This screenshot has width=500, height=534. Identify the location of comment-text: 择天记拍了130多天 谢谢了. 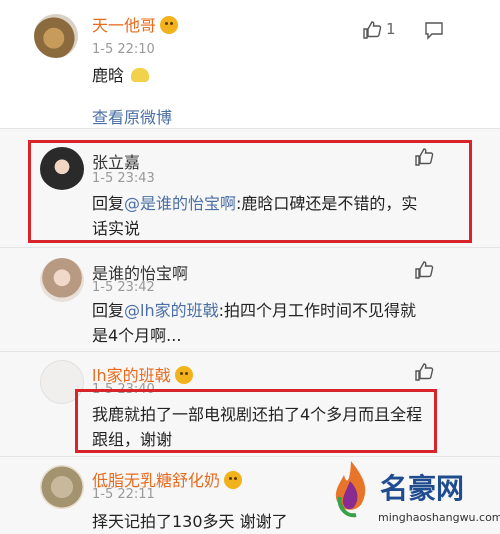
(190, 521).